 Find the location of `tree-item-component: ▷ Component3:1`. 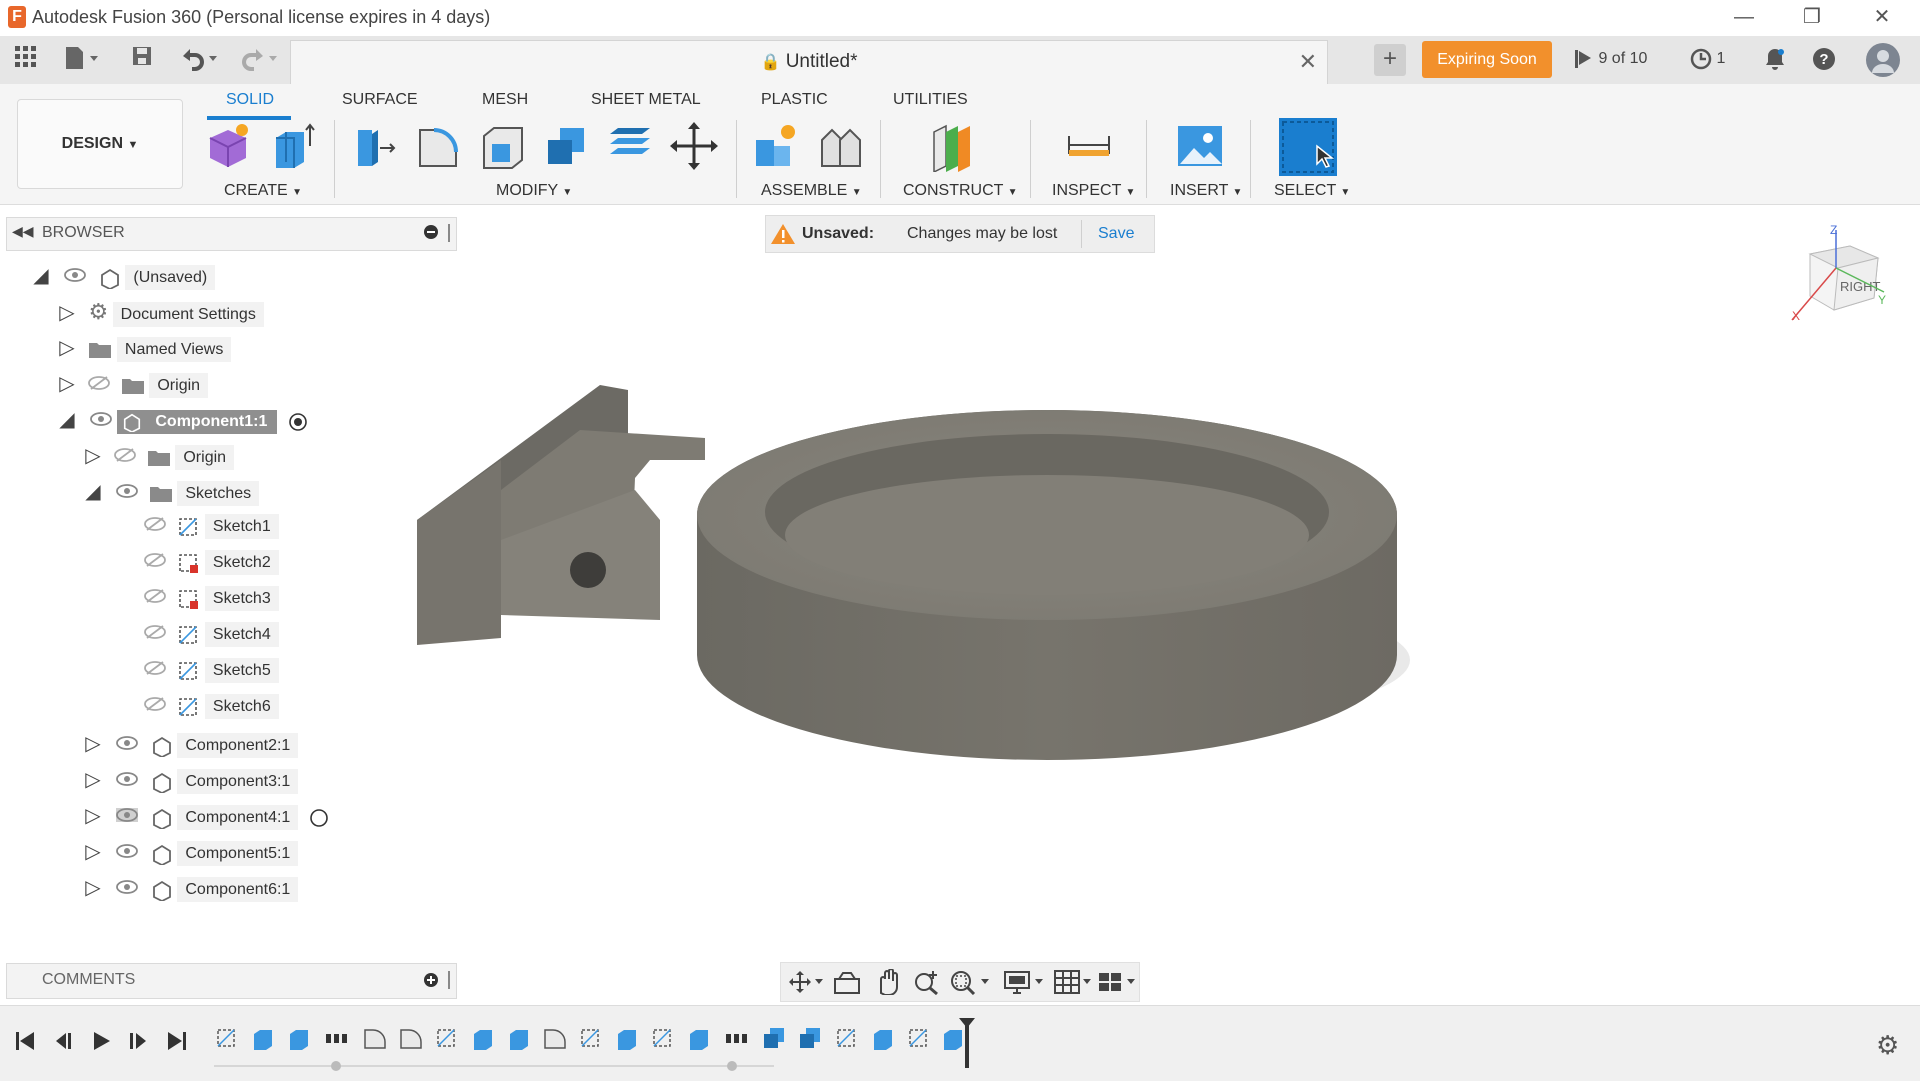

tree-item-component: ▷ Component3:1 is located at coordinates (190, 780).